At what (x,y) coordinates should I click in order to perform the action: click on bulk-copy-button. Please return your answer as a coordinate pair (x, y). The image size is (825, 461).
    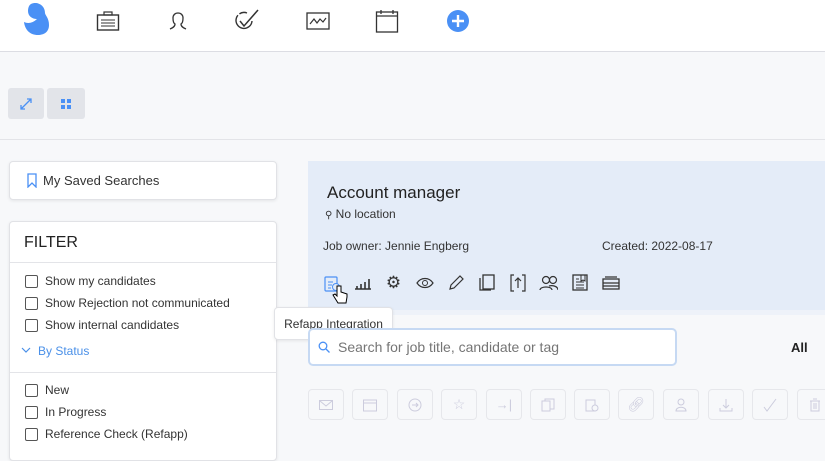
    Looking at the image, I should click on (548, 404).